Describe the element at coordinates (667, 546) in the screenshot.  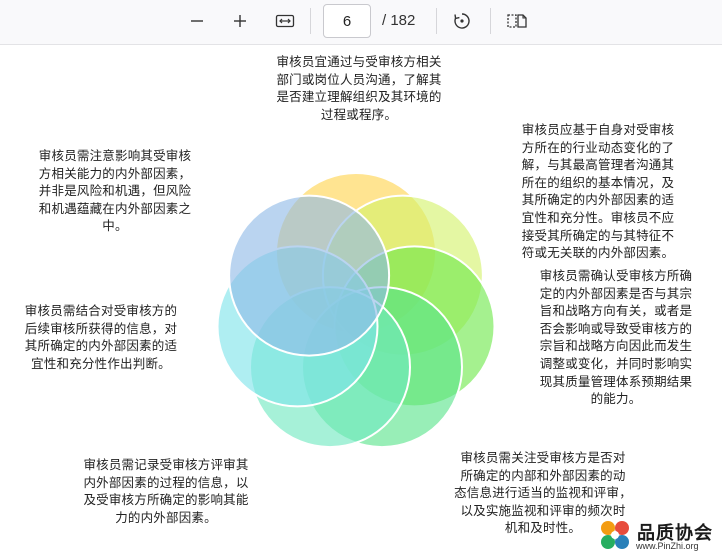
I see `logo-url: www.PinZhi.org` at that location.